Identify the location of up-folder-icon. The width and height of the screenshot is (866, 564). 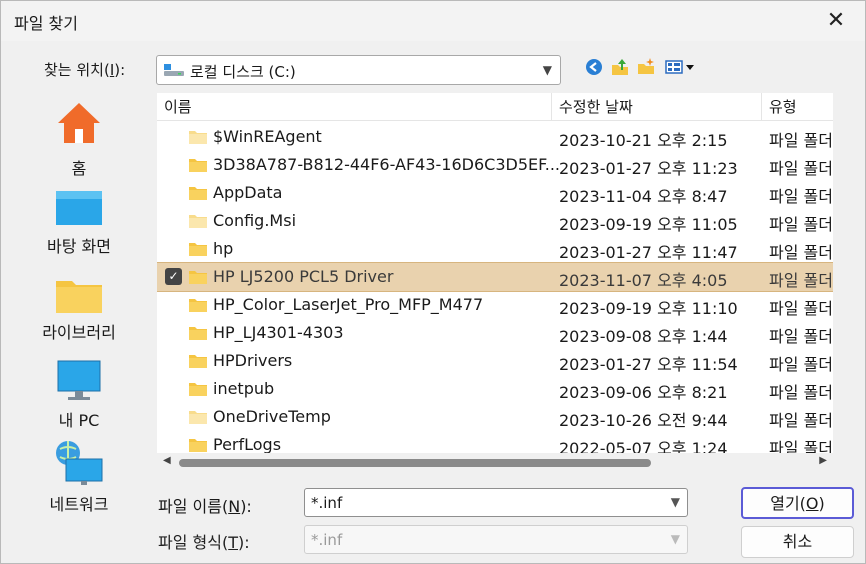
(620, 67).